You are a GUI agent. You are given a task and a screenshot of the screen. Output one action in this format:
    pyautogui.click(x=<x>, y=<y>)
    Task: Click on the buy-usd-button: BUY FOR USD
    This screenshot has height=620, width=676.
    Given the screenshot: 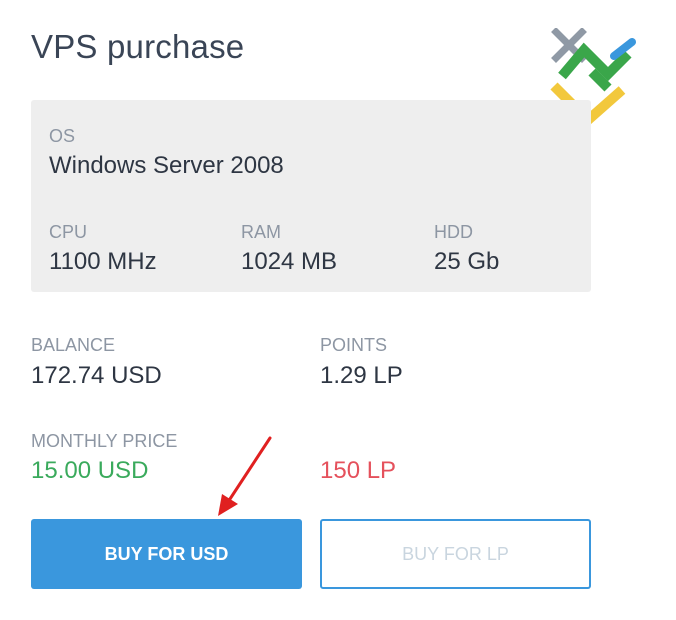 What is the action you would take?
    pyautogui.click(x=166, y=554)
    